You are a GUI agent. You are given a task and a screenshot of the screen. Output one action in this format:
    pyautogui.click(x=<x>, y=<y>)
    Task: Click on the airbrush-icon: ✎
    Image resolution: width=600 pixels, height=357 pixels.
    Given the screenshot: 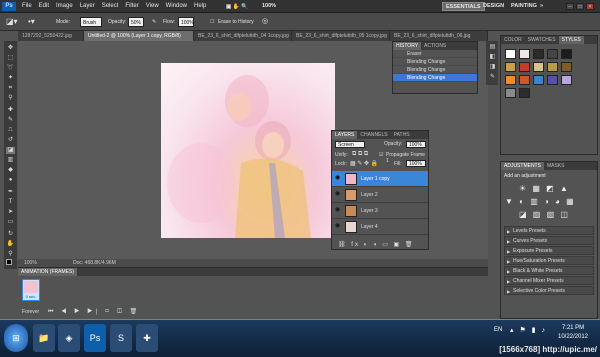 What is the action you would take?
    pyautogui.click(x=154, y=22)
    